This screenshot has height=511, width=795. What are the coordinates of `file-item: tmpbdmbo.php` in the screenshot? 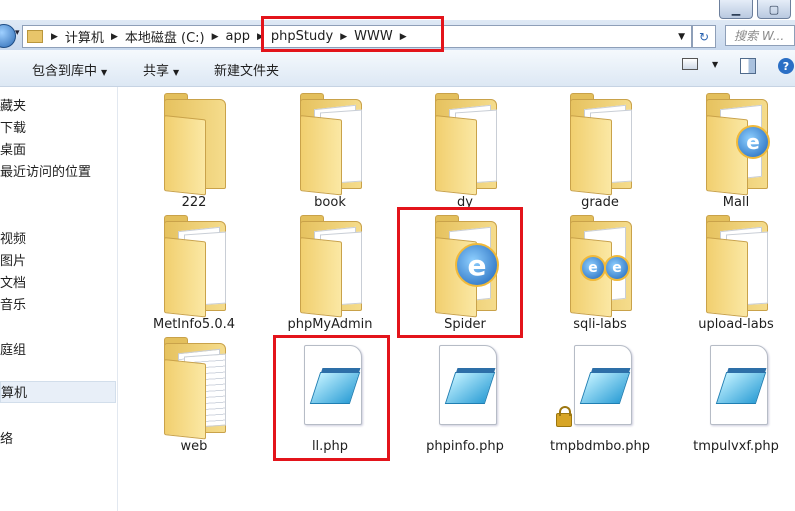 It's located at (600, 395).